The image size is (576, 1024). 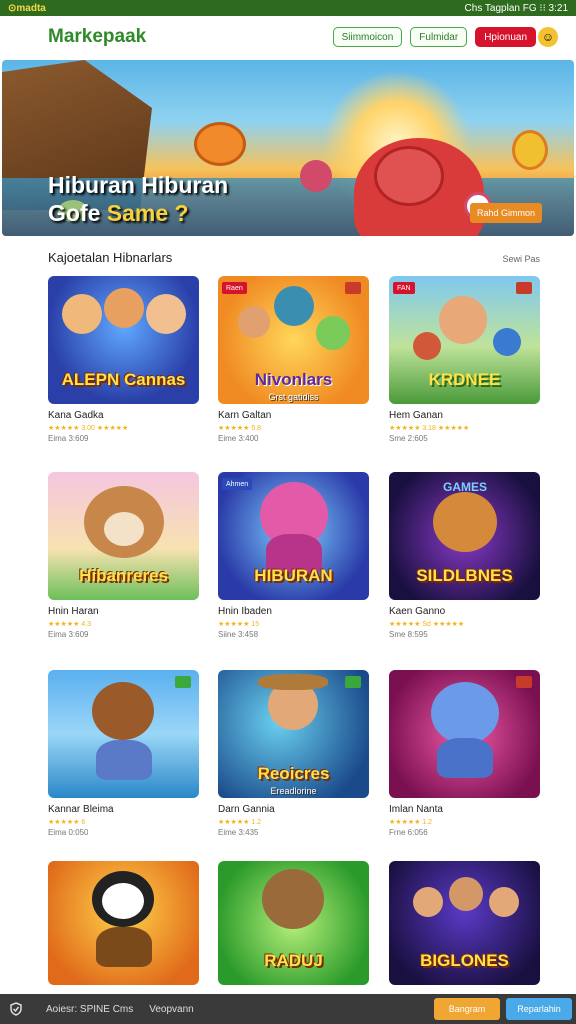 What do you see at coordinates (240, 428) in the screenshot?
I see `game-rating: ★★★★★ 5.8` at bounding box center [240, 428].